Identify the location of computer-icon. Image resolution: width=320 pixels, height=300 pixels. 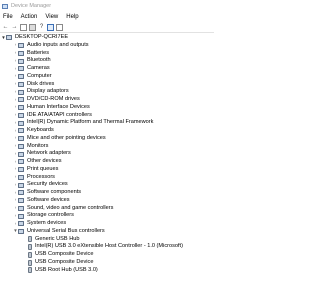
(9, 38).